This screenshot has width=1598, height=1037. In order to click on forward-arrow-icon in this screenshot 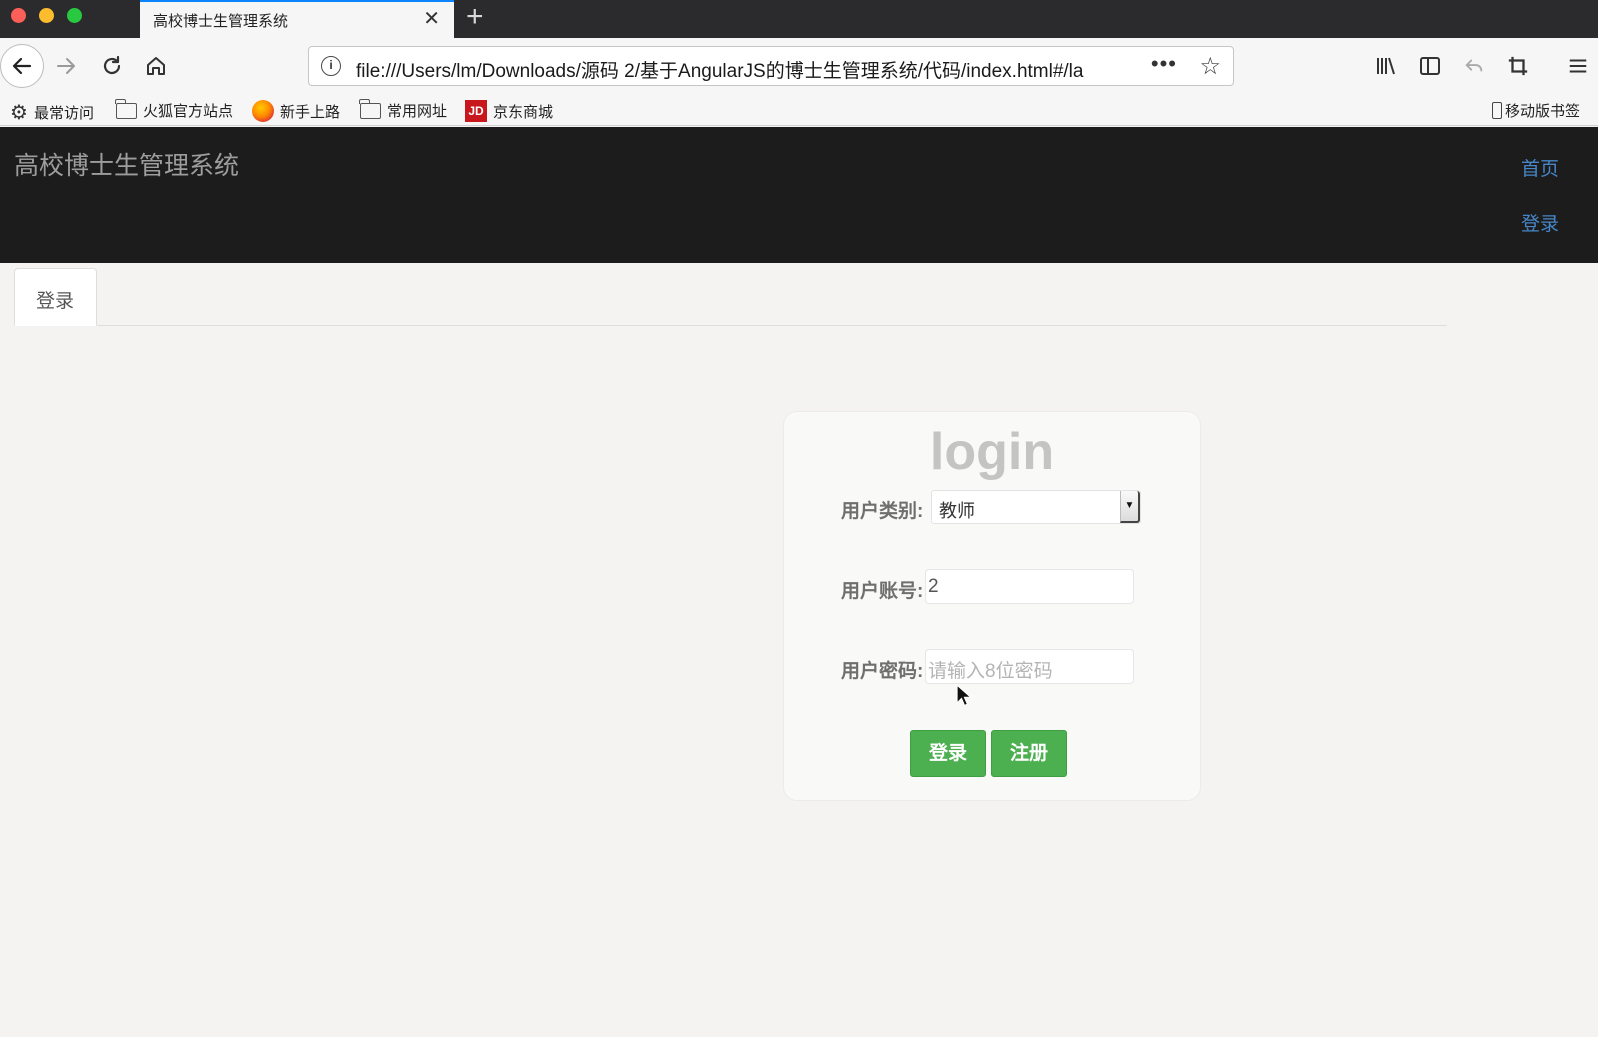, I will do `click(66, 66)`.